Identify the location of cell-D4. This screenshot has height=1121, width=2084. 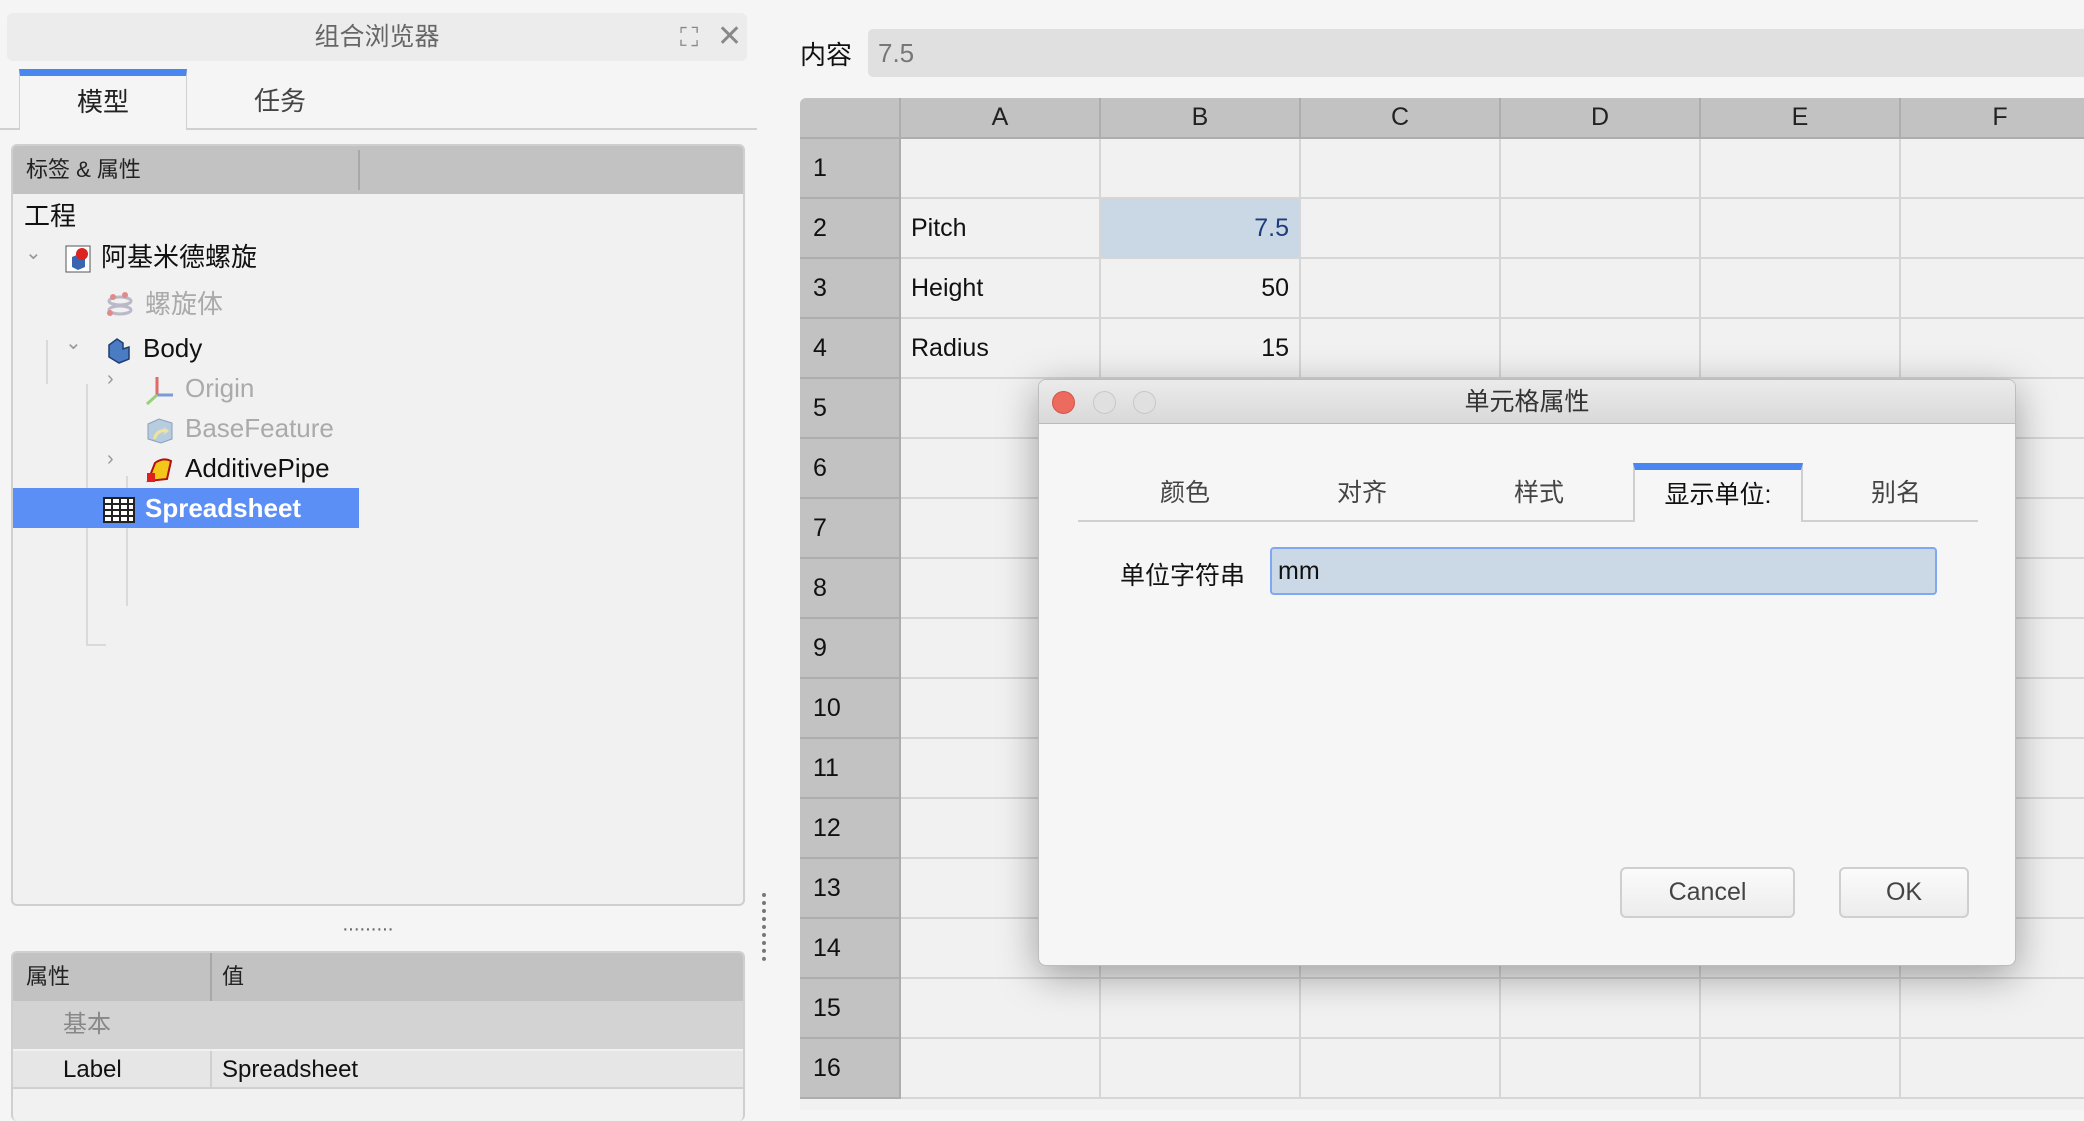
(1601, 349).